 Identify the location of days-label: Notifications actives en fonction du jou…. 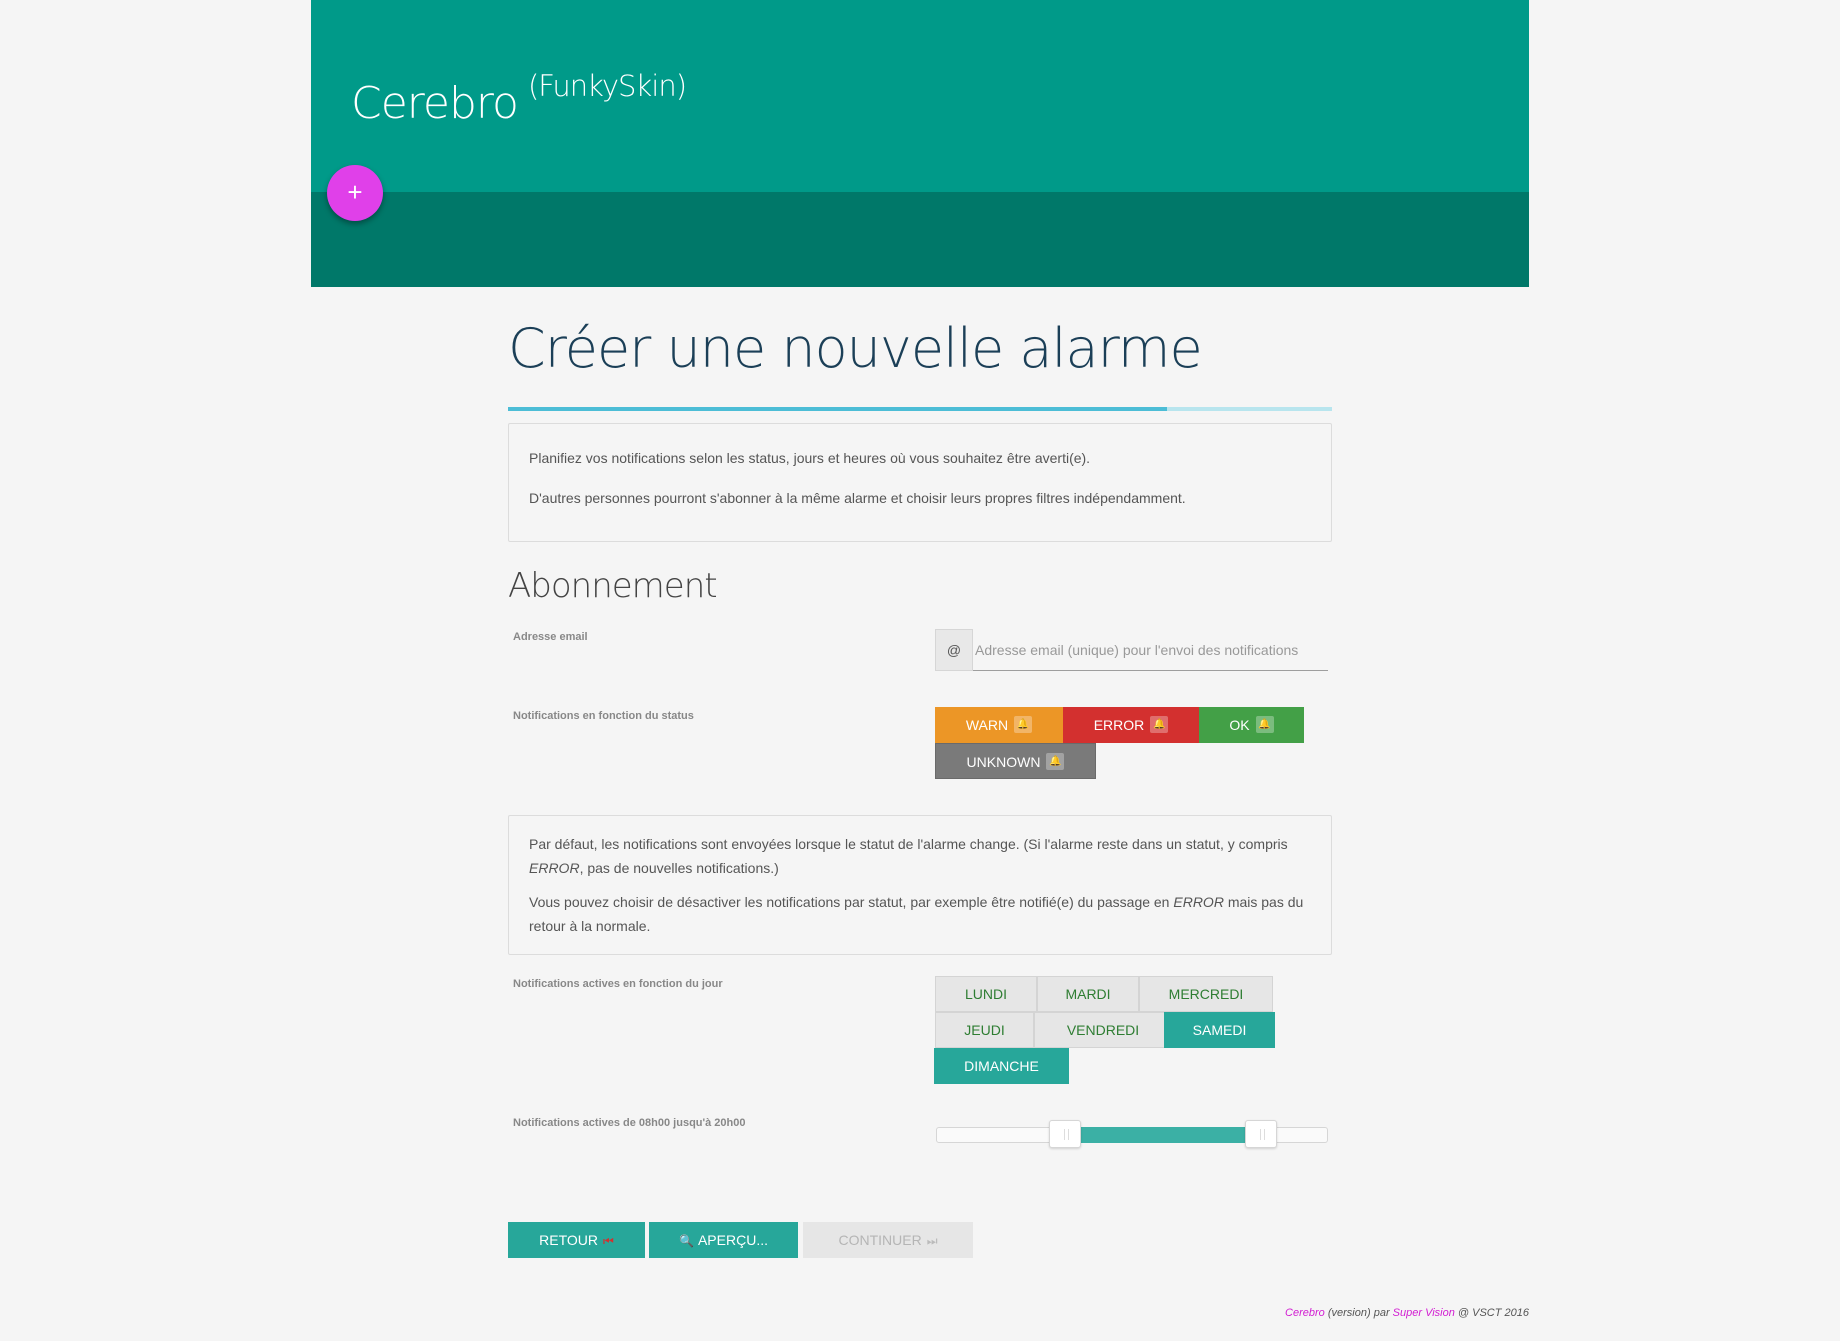
(618, 984).